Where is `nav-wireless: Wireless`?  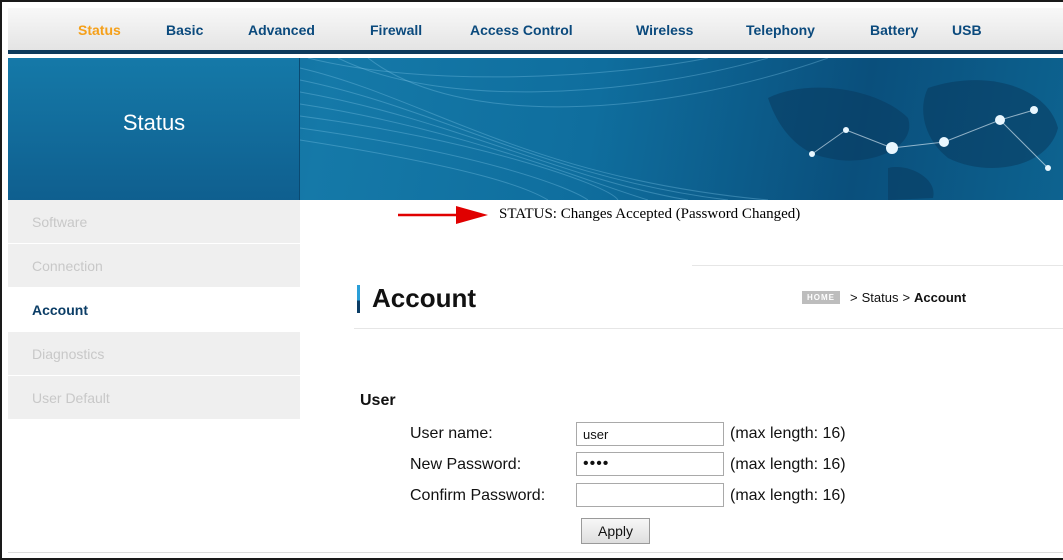 nav-wireless: Wireless is located at coordinates (664, 30).